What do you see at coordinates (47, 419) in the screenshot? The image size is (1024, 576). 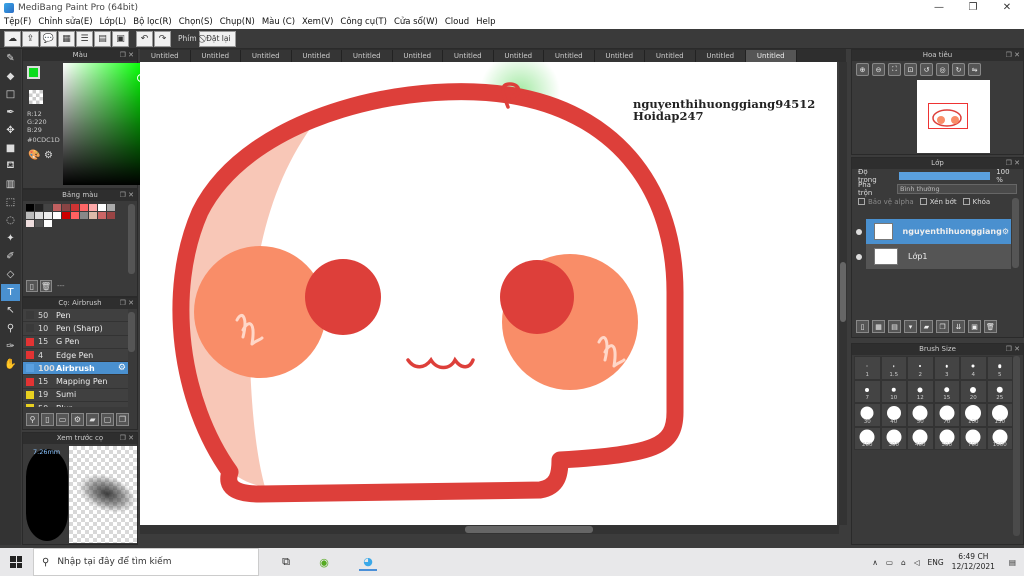 I see `new-brush-icon: ▯` at bounding box center [47, 419].